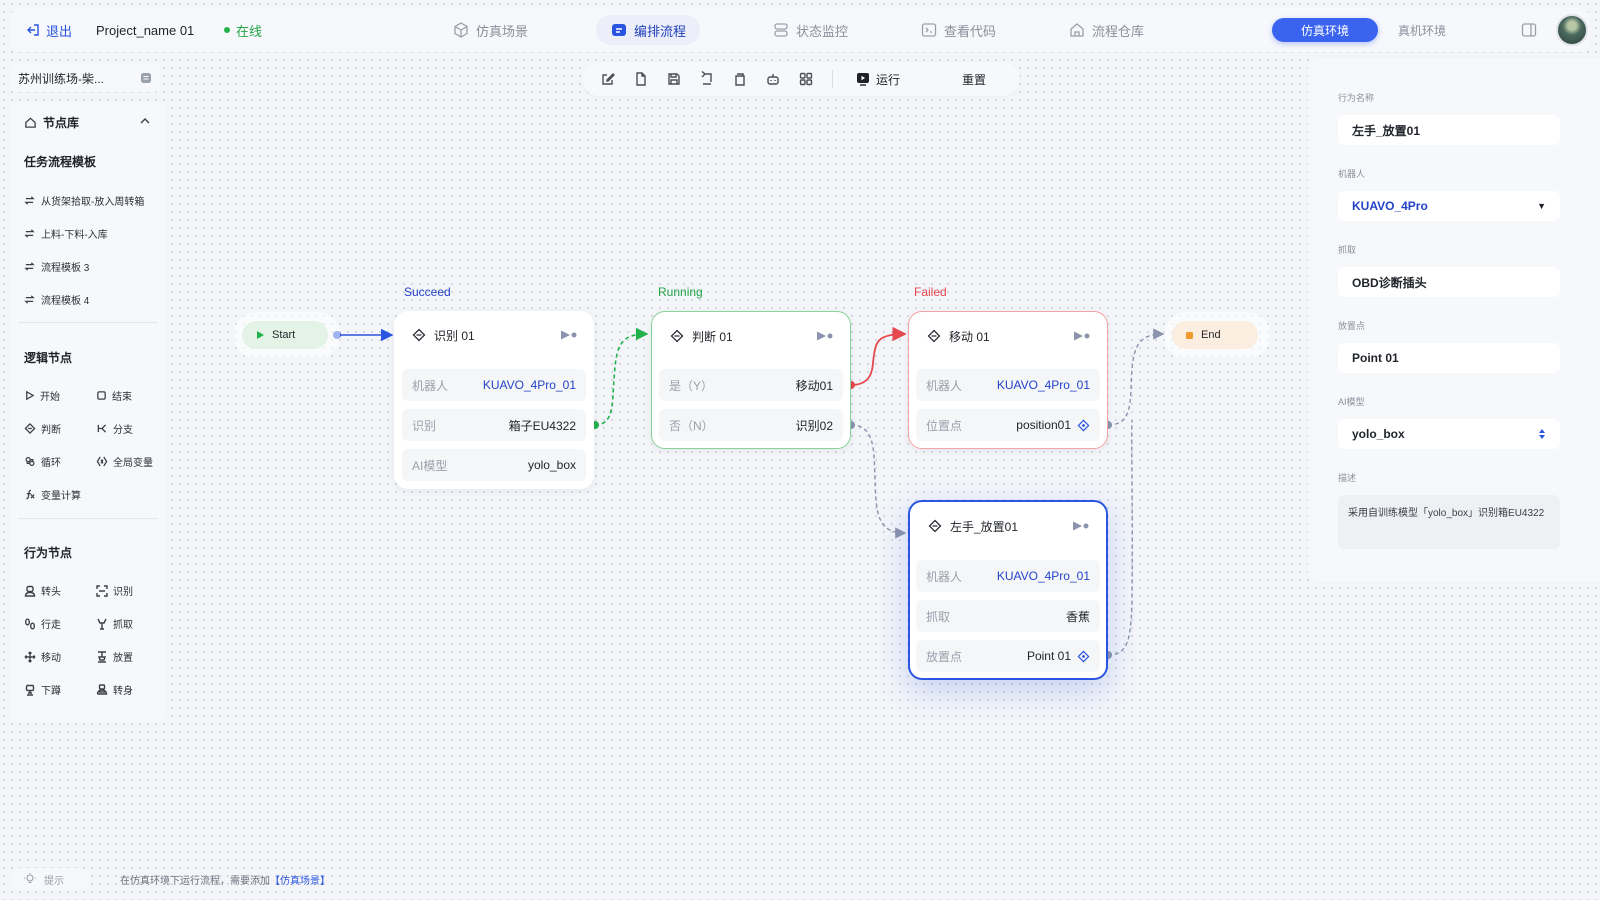  I want to click on name-input: 左手_放置01, so click(1449, 130).